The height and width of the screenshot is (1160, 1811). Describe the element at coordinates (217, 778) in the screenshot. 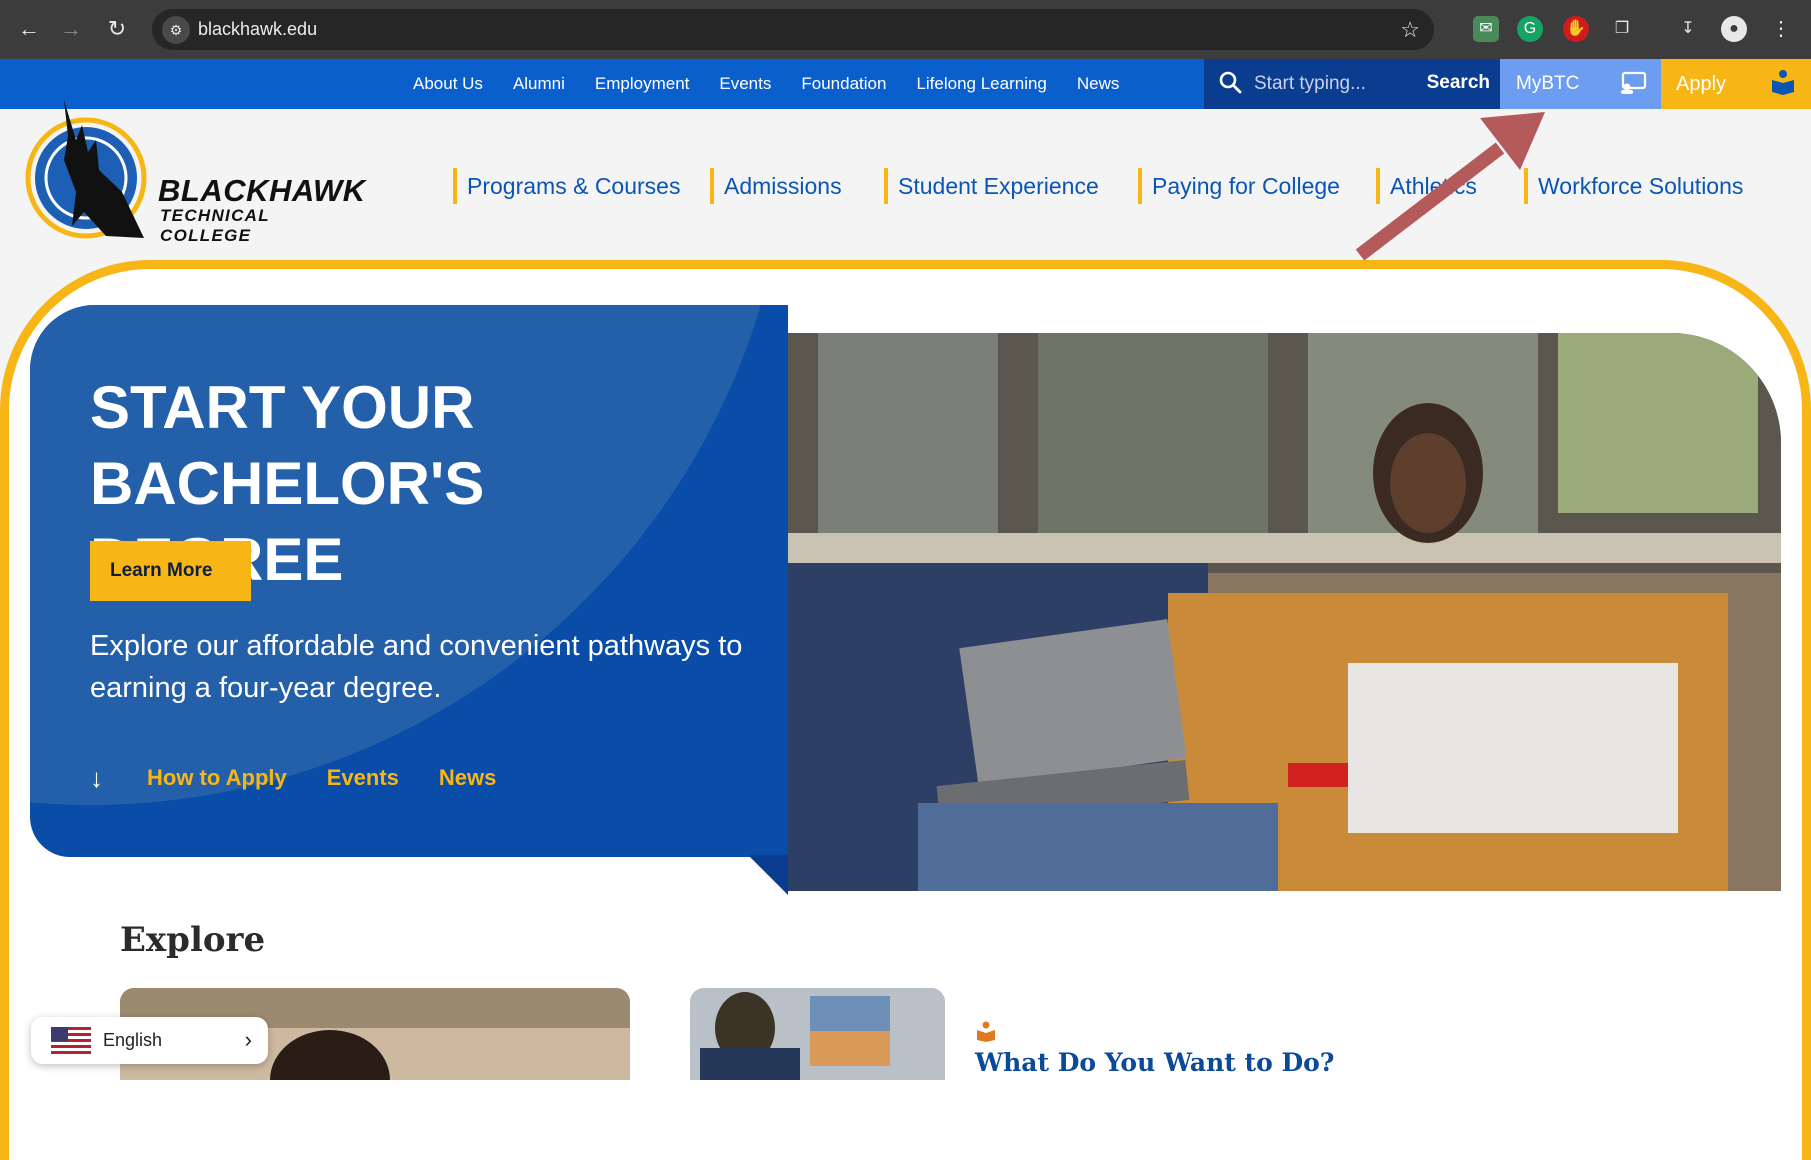

I see `hero-link-how-to-apply: How to Apply` at that location.